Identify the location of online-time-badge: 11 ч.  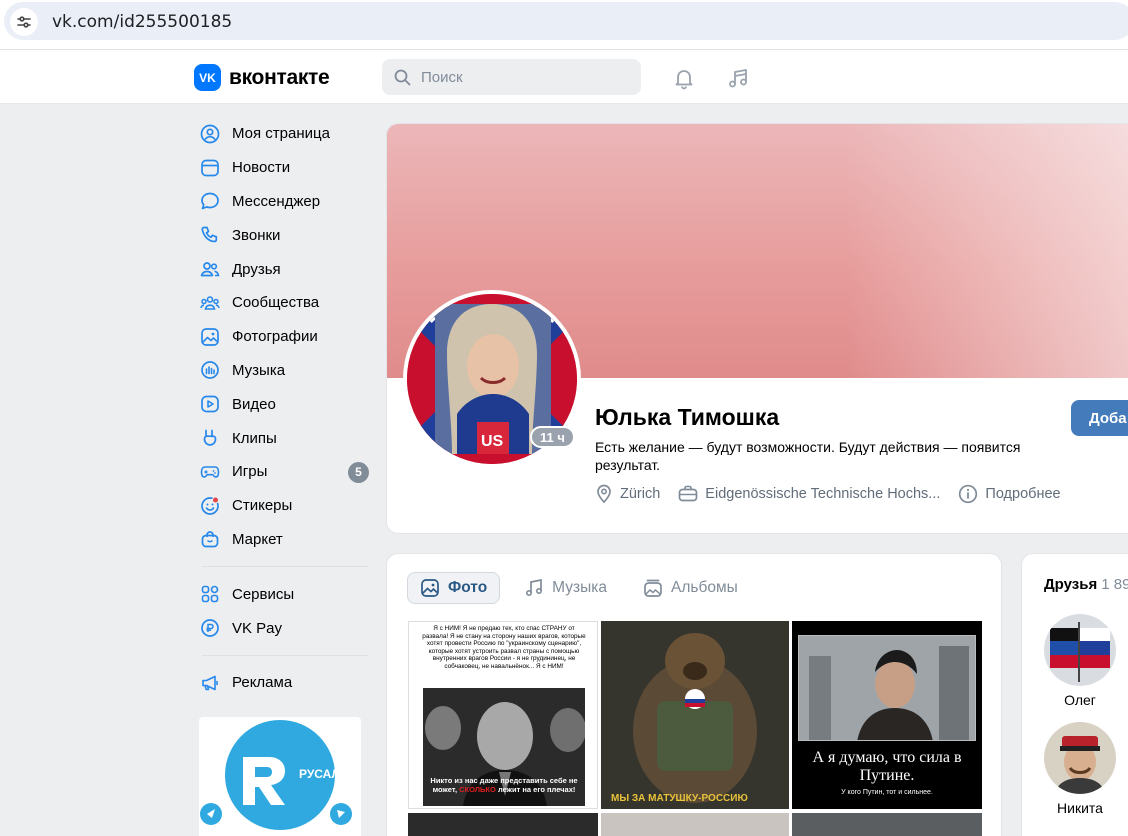
(552, 437).